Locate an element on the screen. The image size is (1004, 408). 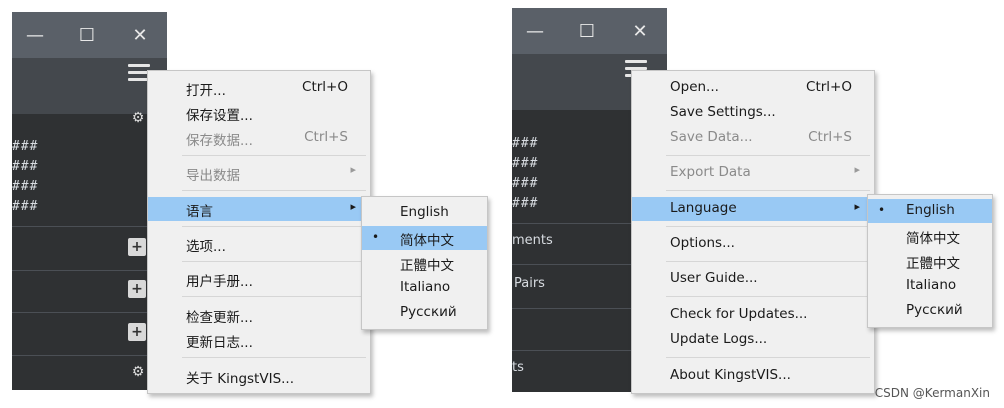
language-submenu: English • 简体中文 正體中文 Italiano Русский is located at coordinates (424, 263).